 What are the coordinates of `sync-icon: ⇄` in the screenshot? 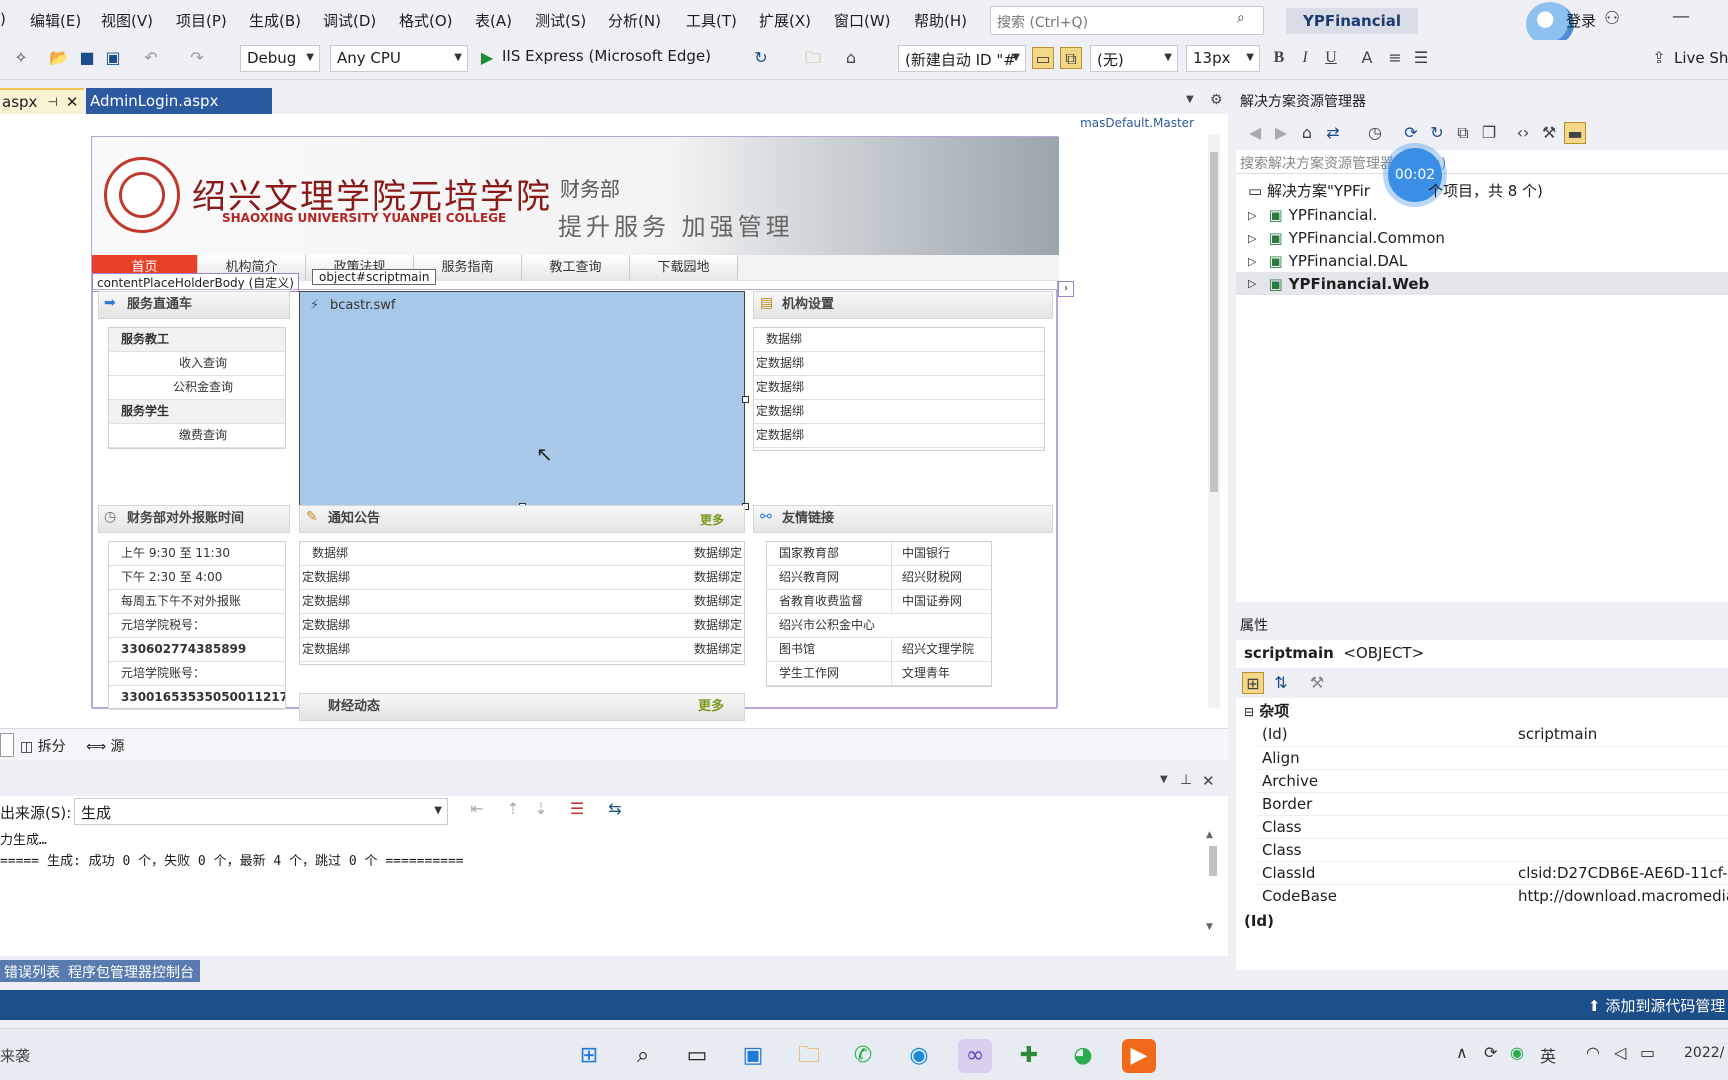 It's located at (1333, 133).